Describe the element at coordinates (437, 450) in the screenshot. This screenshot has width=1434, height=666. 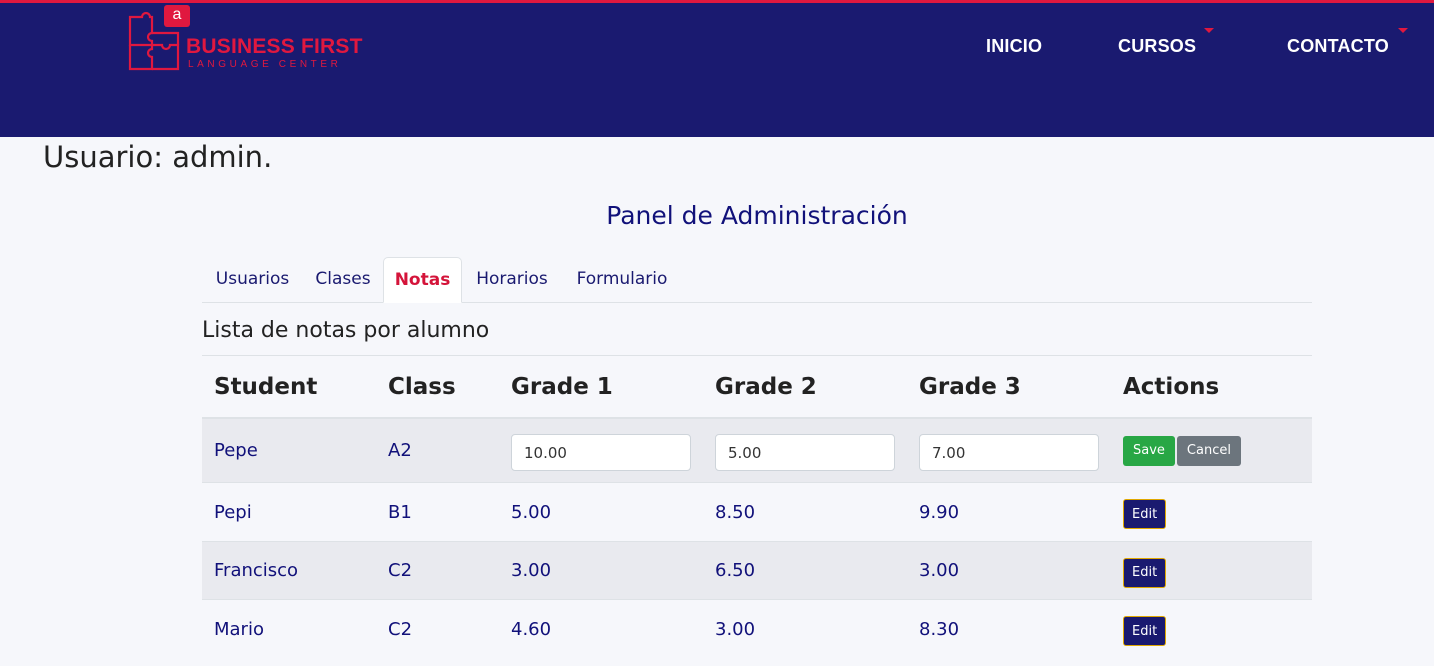
I see `cell-class: A2` at that location.